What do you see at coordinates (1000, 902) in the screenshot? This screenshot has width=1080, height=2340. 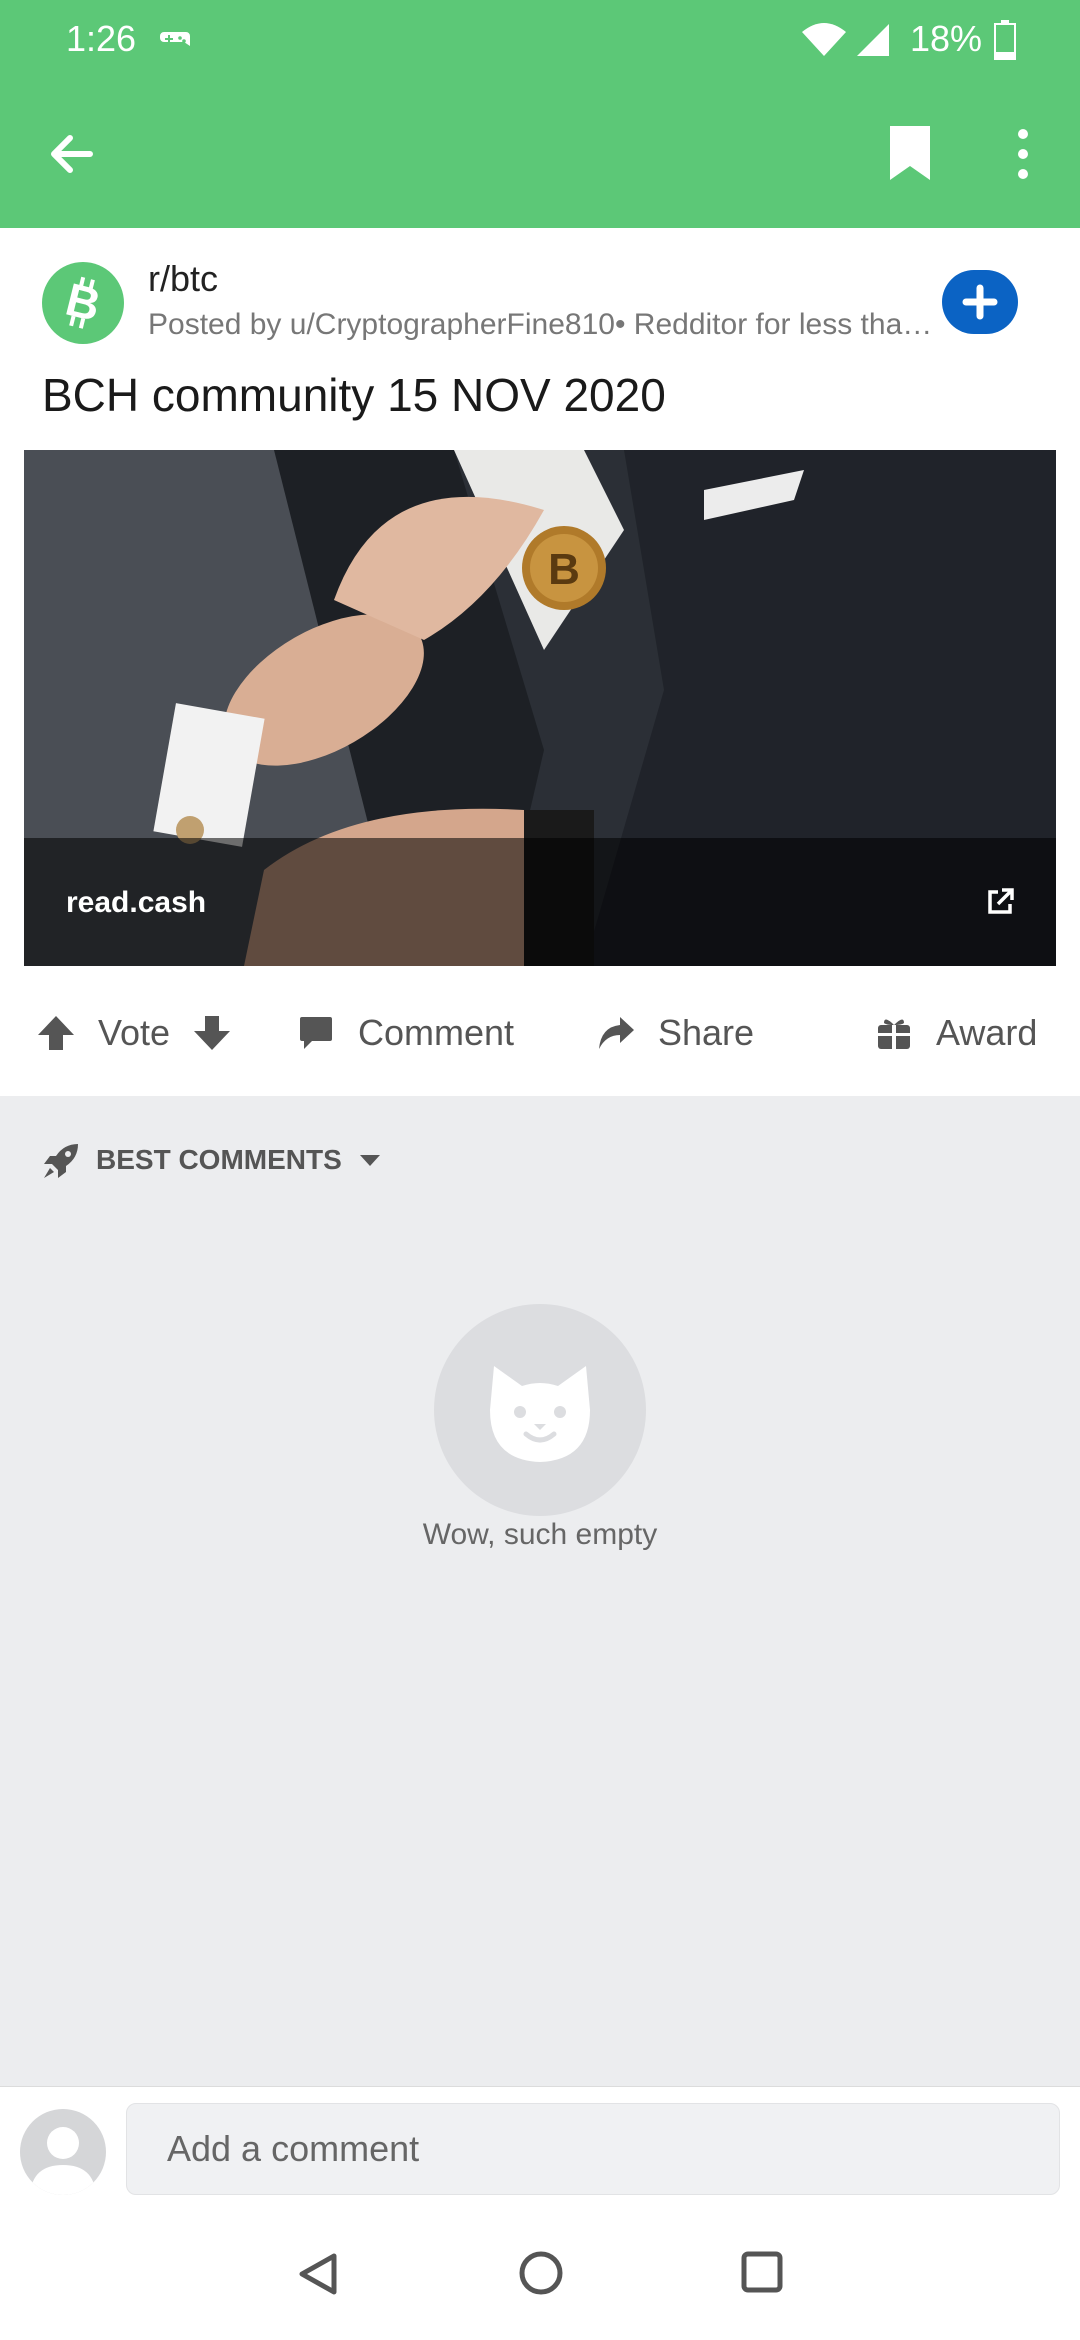 I see `external-link-icon` at bounding box center [1000, 902].